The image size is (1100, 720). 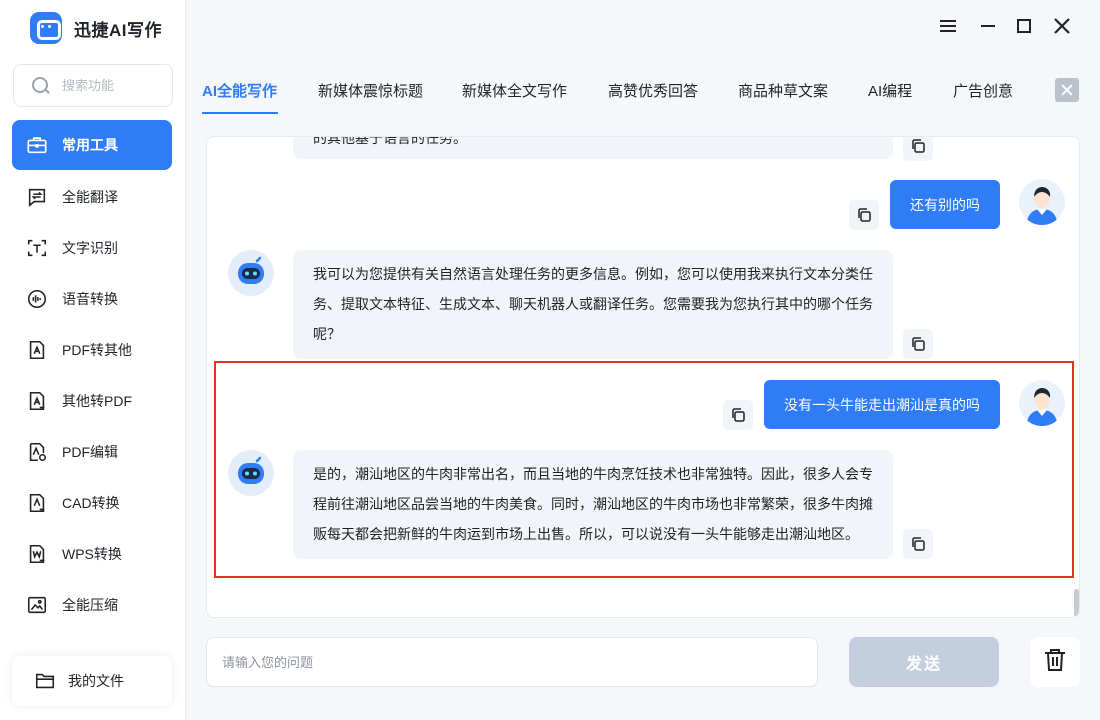 I want to click on sidebar-item-ocr: 文字识别, so click(x=92, y=247).